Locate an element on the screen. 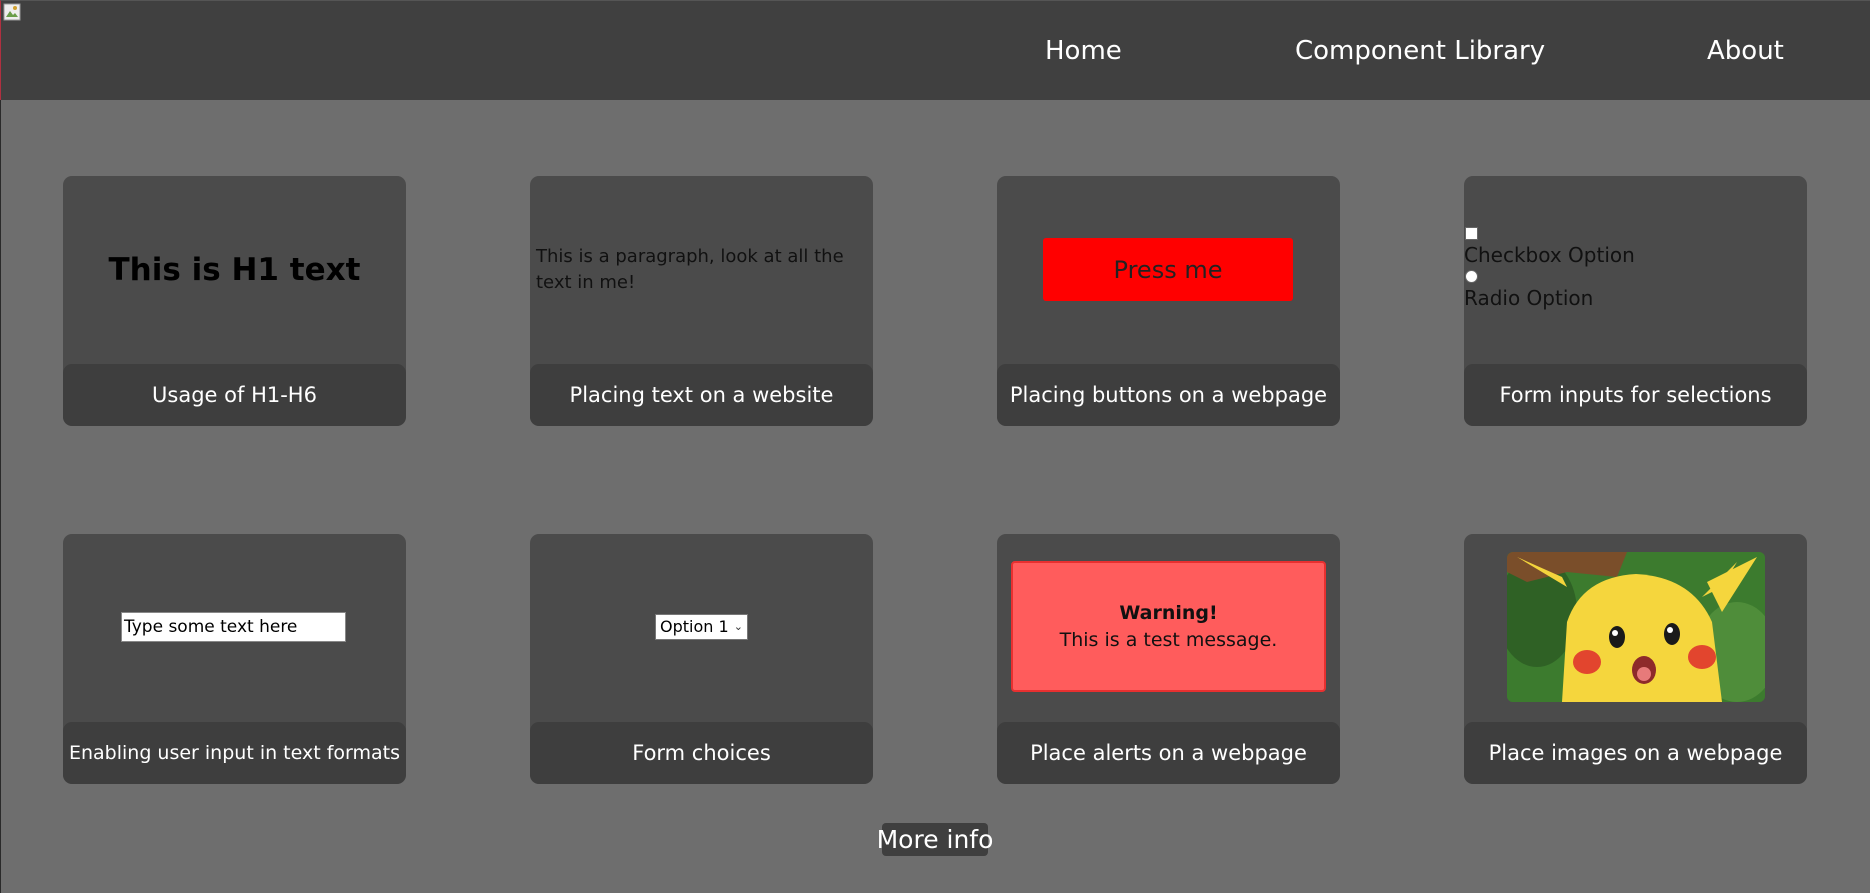  warning-alert: Warning! This is a test message. is located at coordinates (1168, 626).